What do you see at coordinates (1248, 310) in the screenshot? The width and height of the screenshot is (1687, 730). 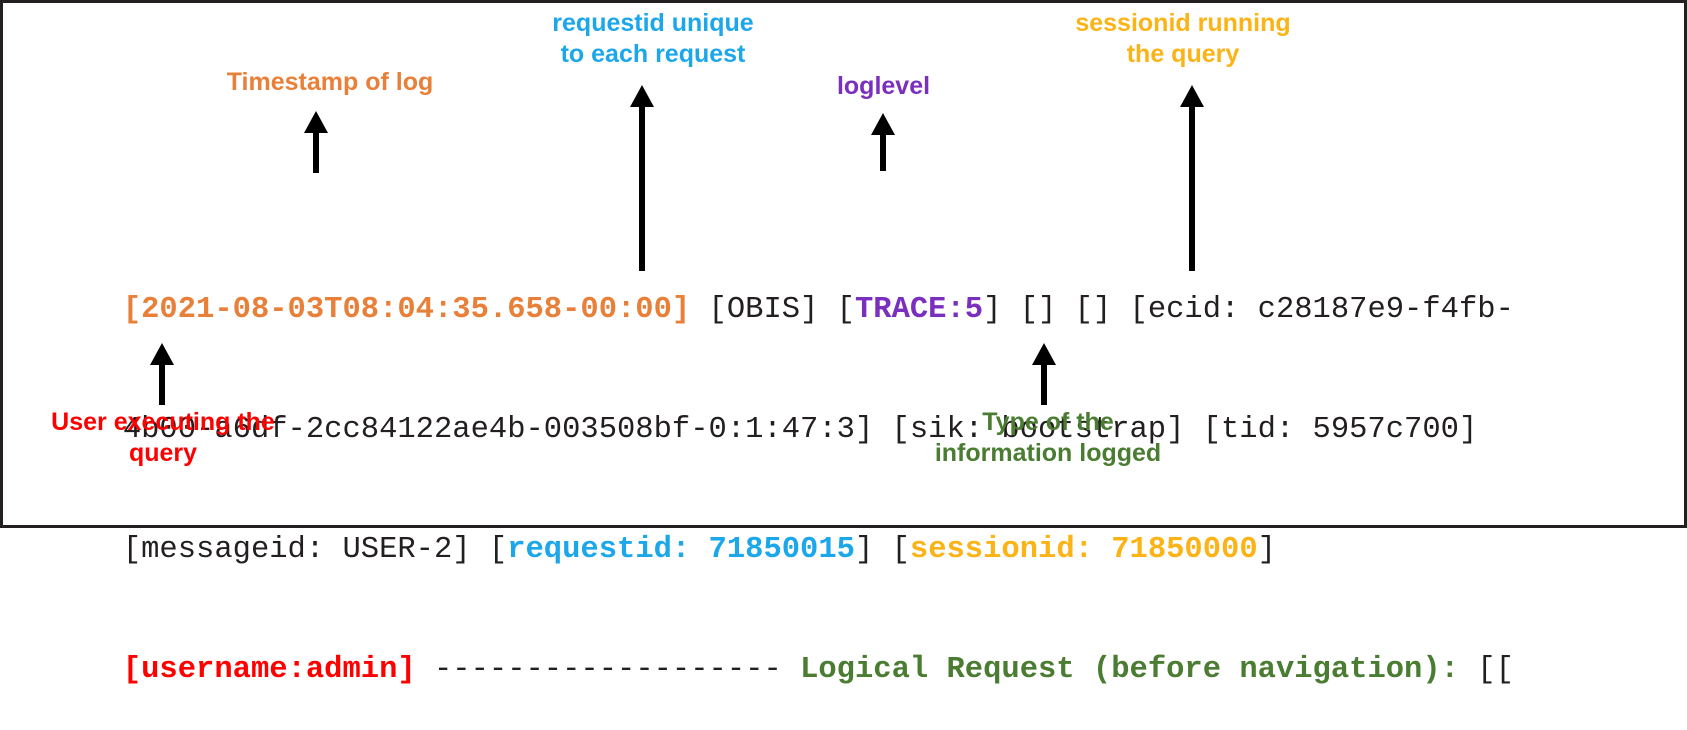 I see `log-ecid-part1: ] [] [] [ecid: c28187e9-f4fb-` at bounding box center [1248, 310].